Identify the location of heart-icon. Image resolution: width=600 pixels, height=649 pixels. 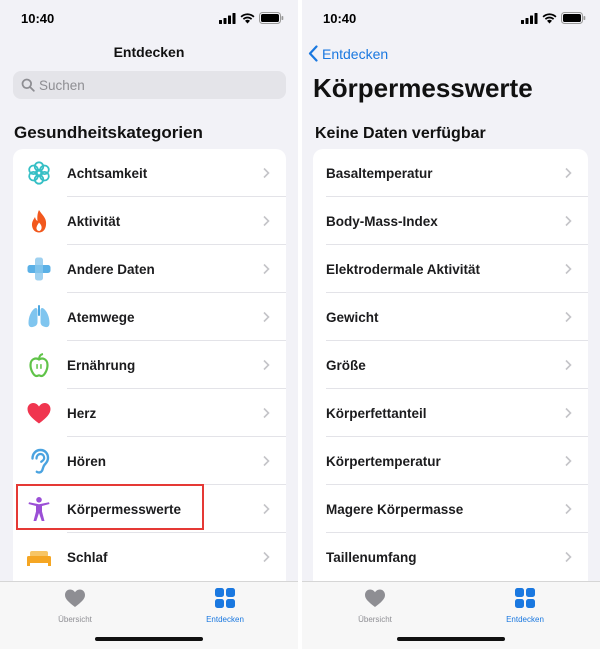
(39, 413).